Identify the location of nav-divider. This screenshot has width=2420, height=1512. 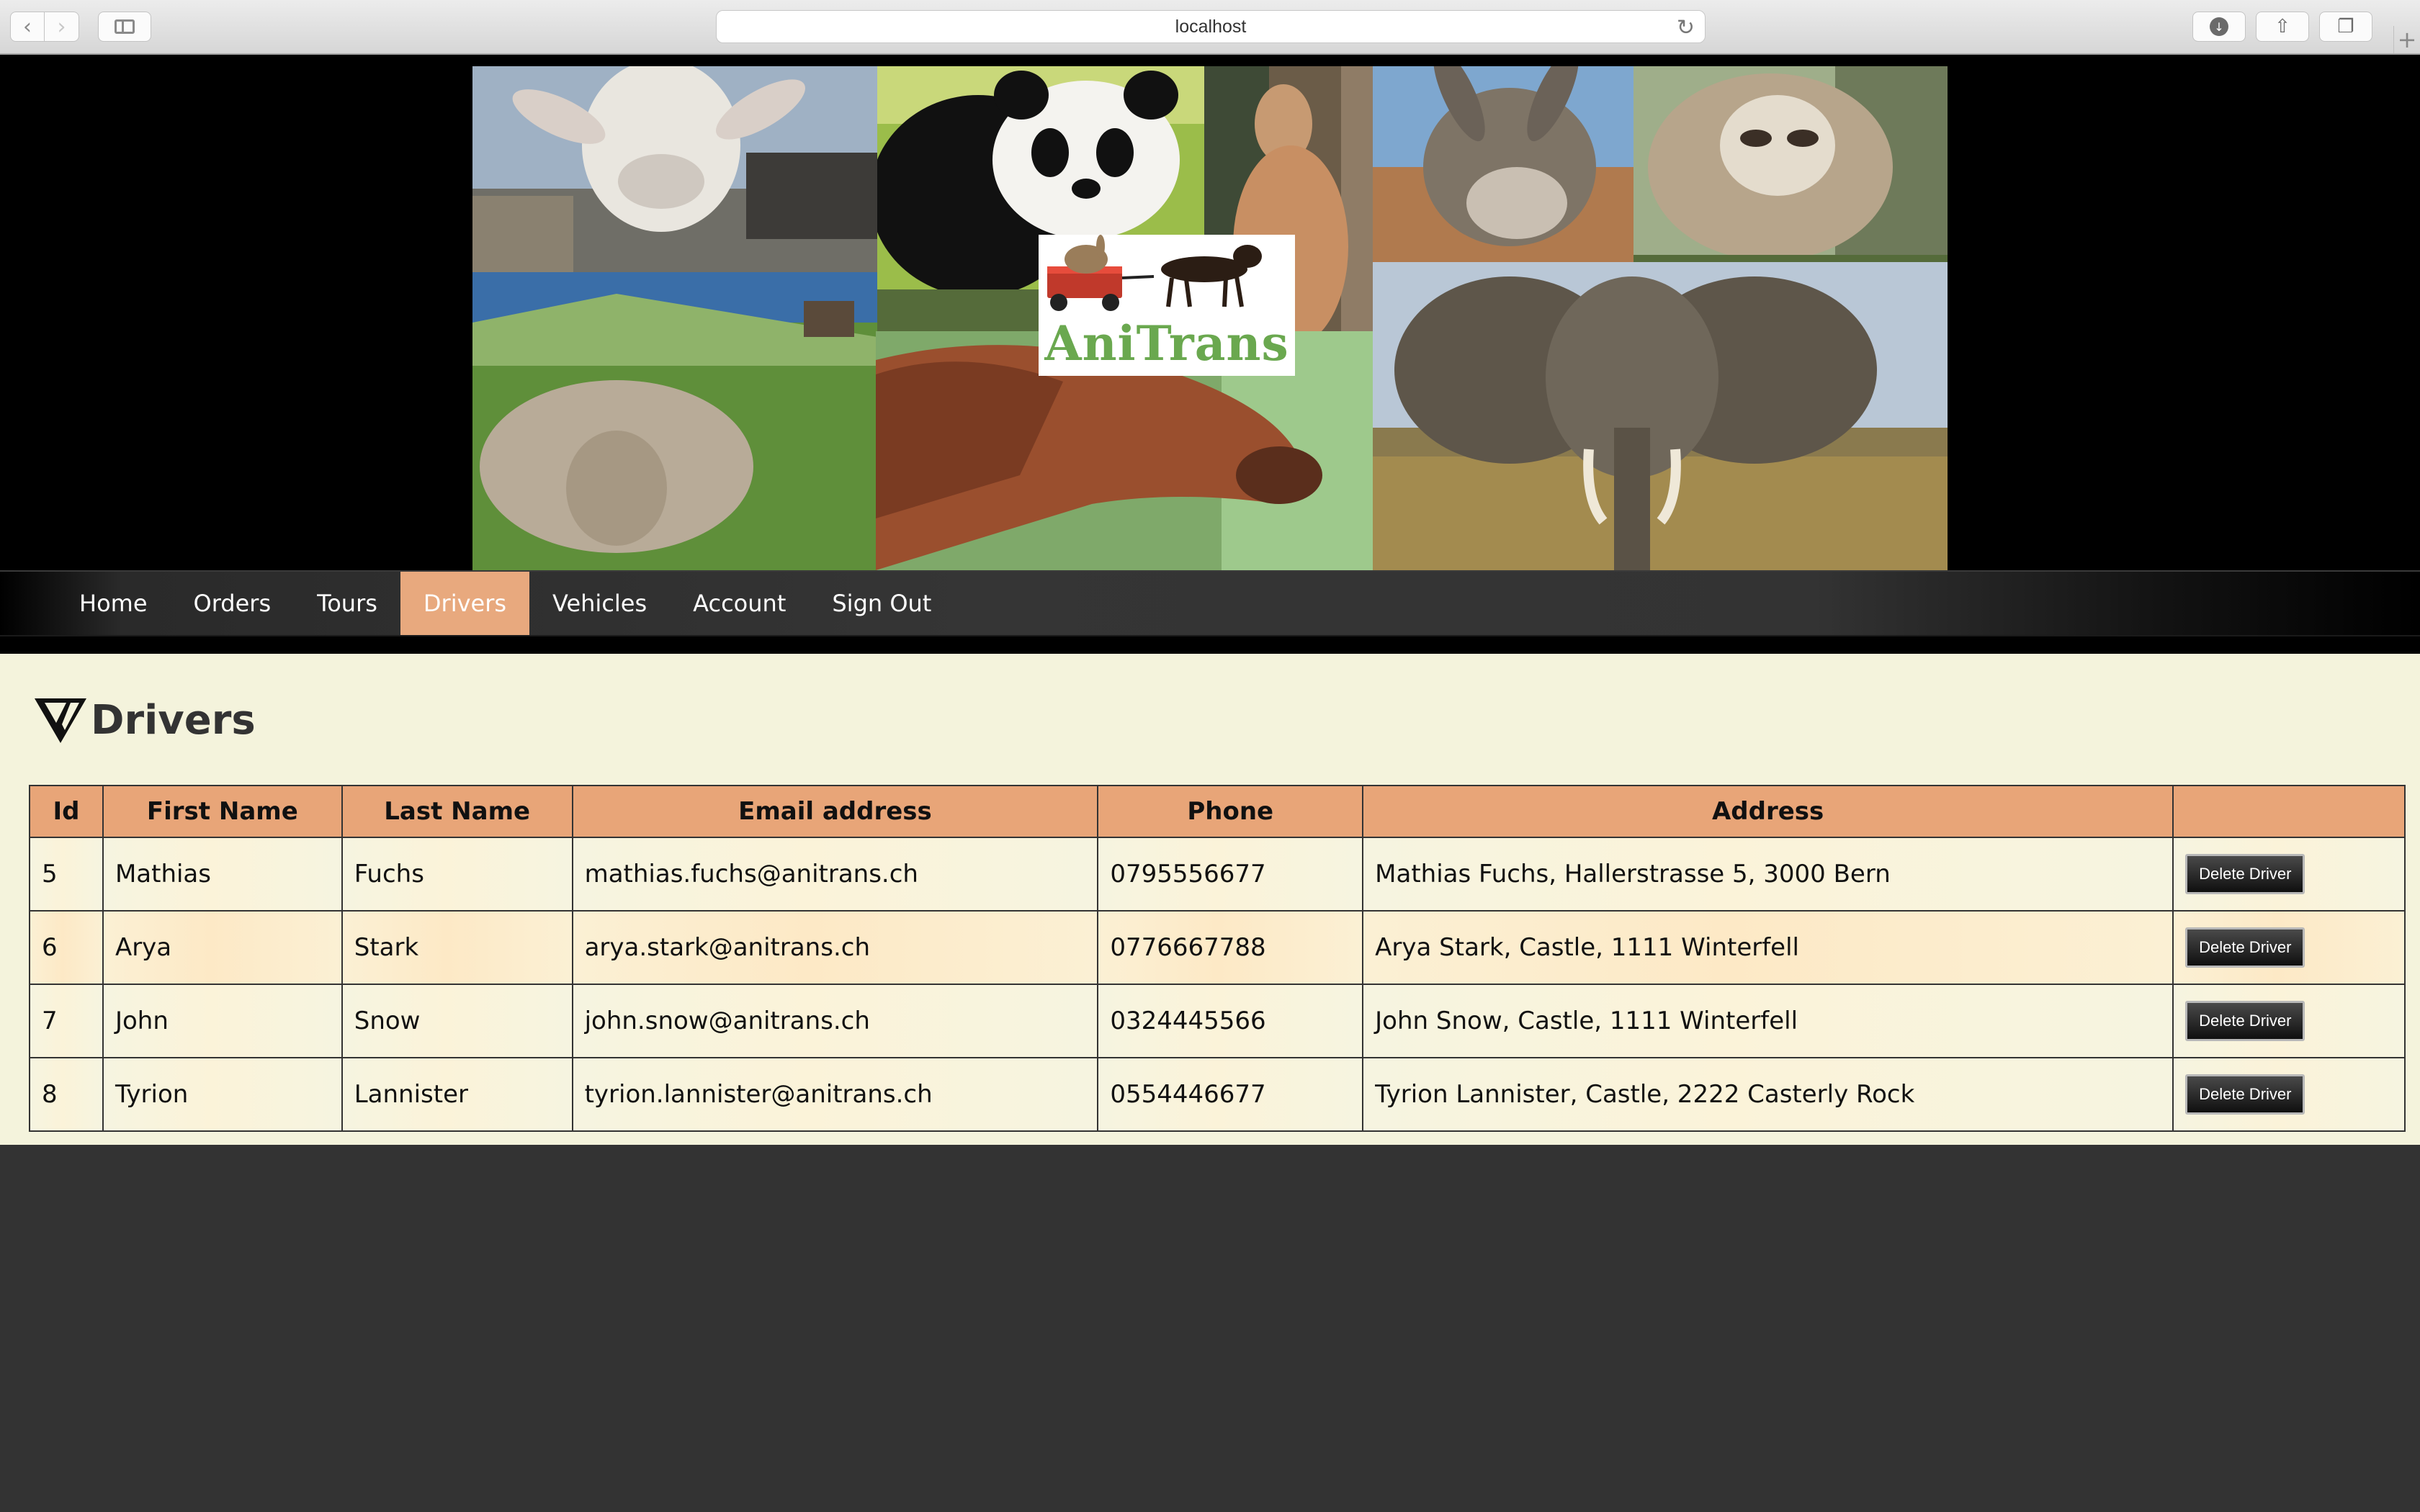
(1210, 645).